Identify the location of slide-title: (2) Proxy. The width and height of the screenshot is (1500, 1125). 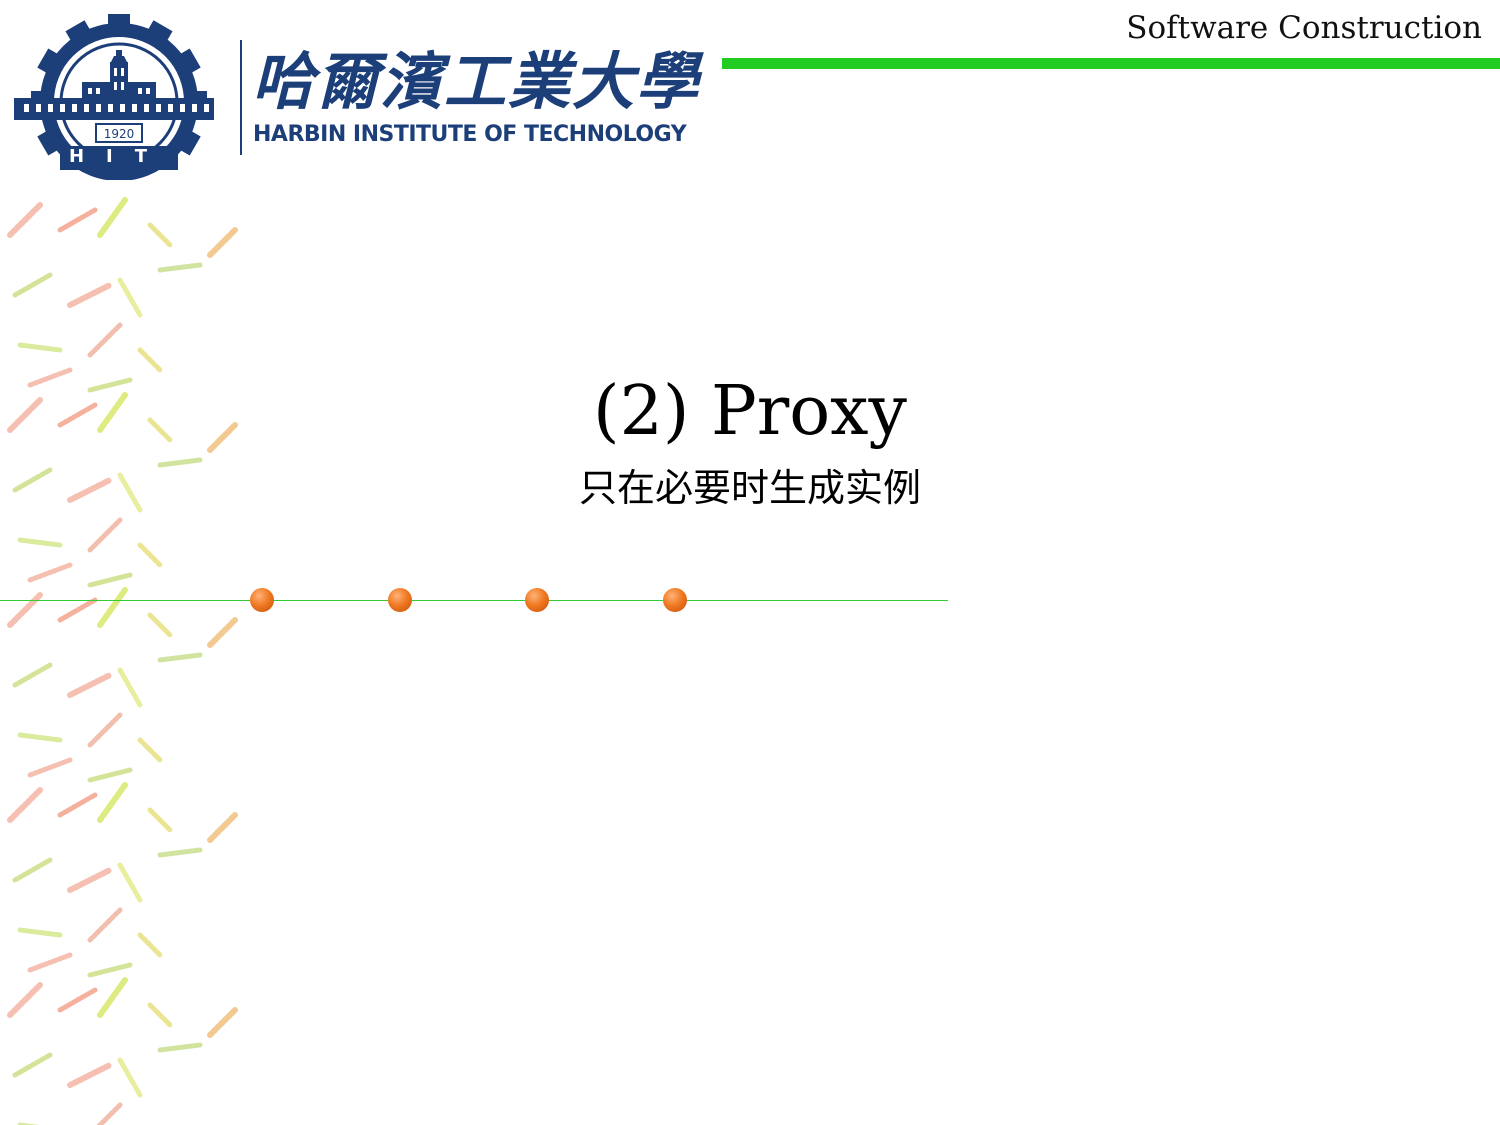
(750, 411).